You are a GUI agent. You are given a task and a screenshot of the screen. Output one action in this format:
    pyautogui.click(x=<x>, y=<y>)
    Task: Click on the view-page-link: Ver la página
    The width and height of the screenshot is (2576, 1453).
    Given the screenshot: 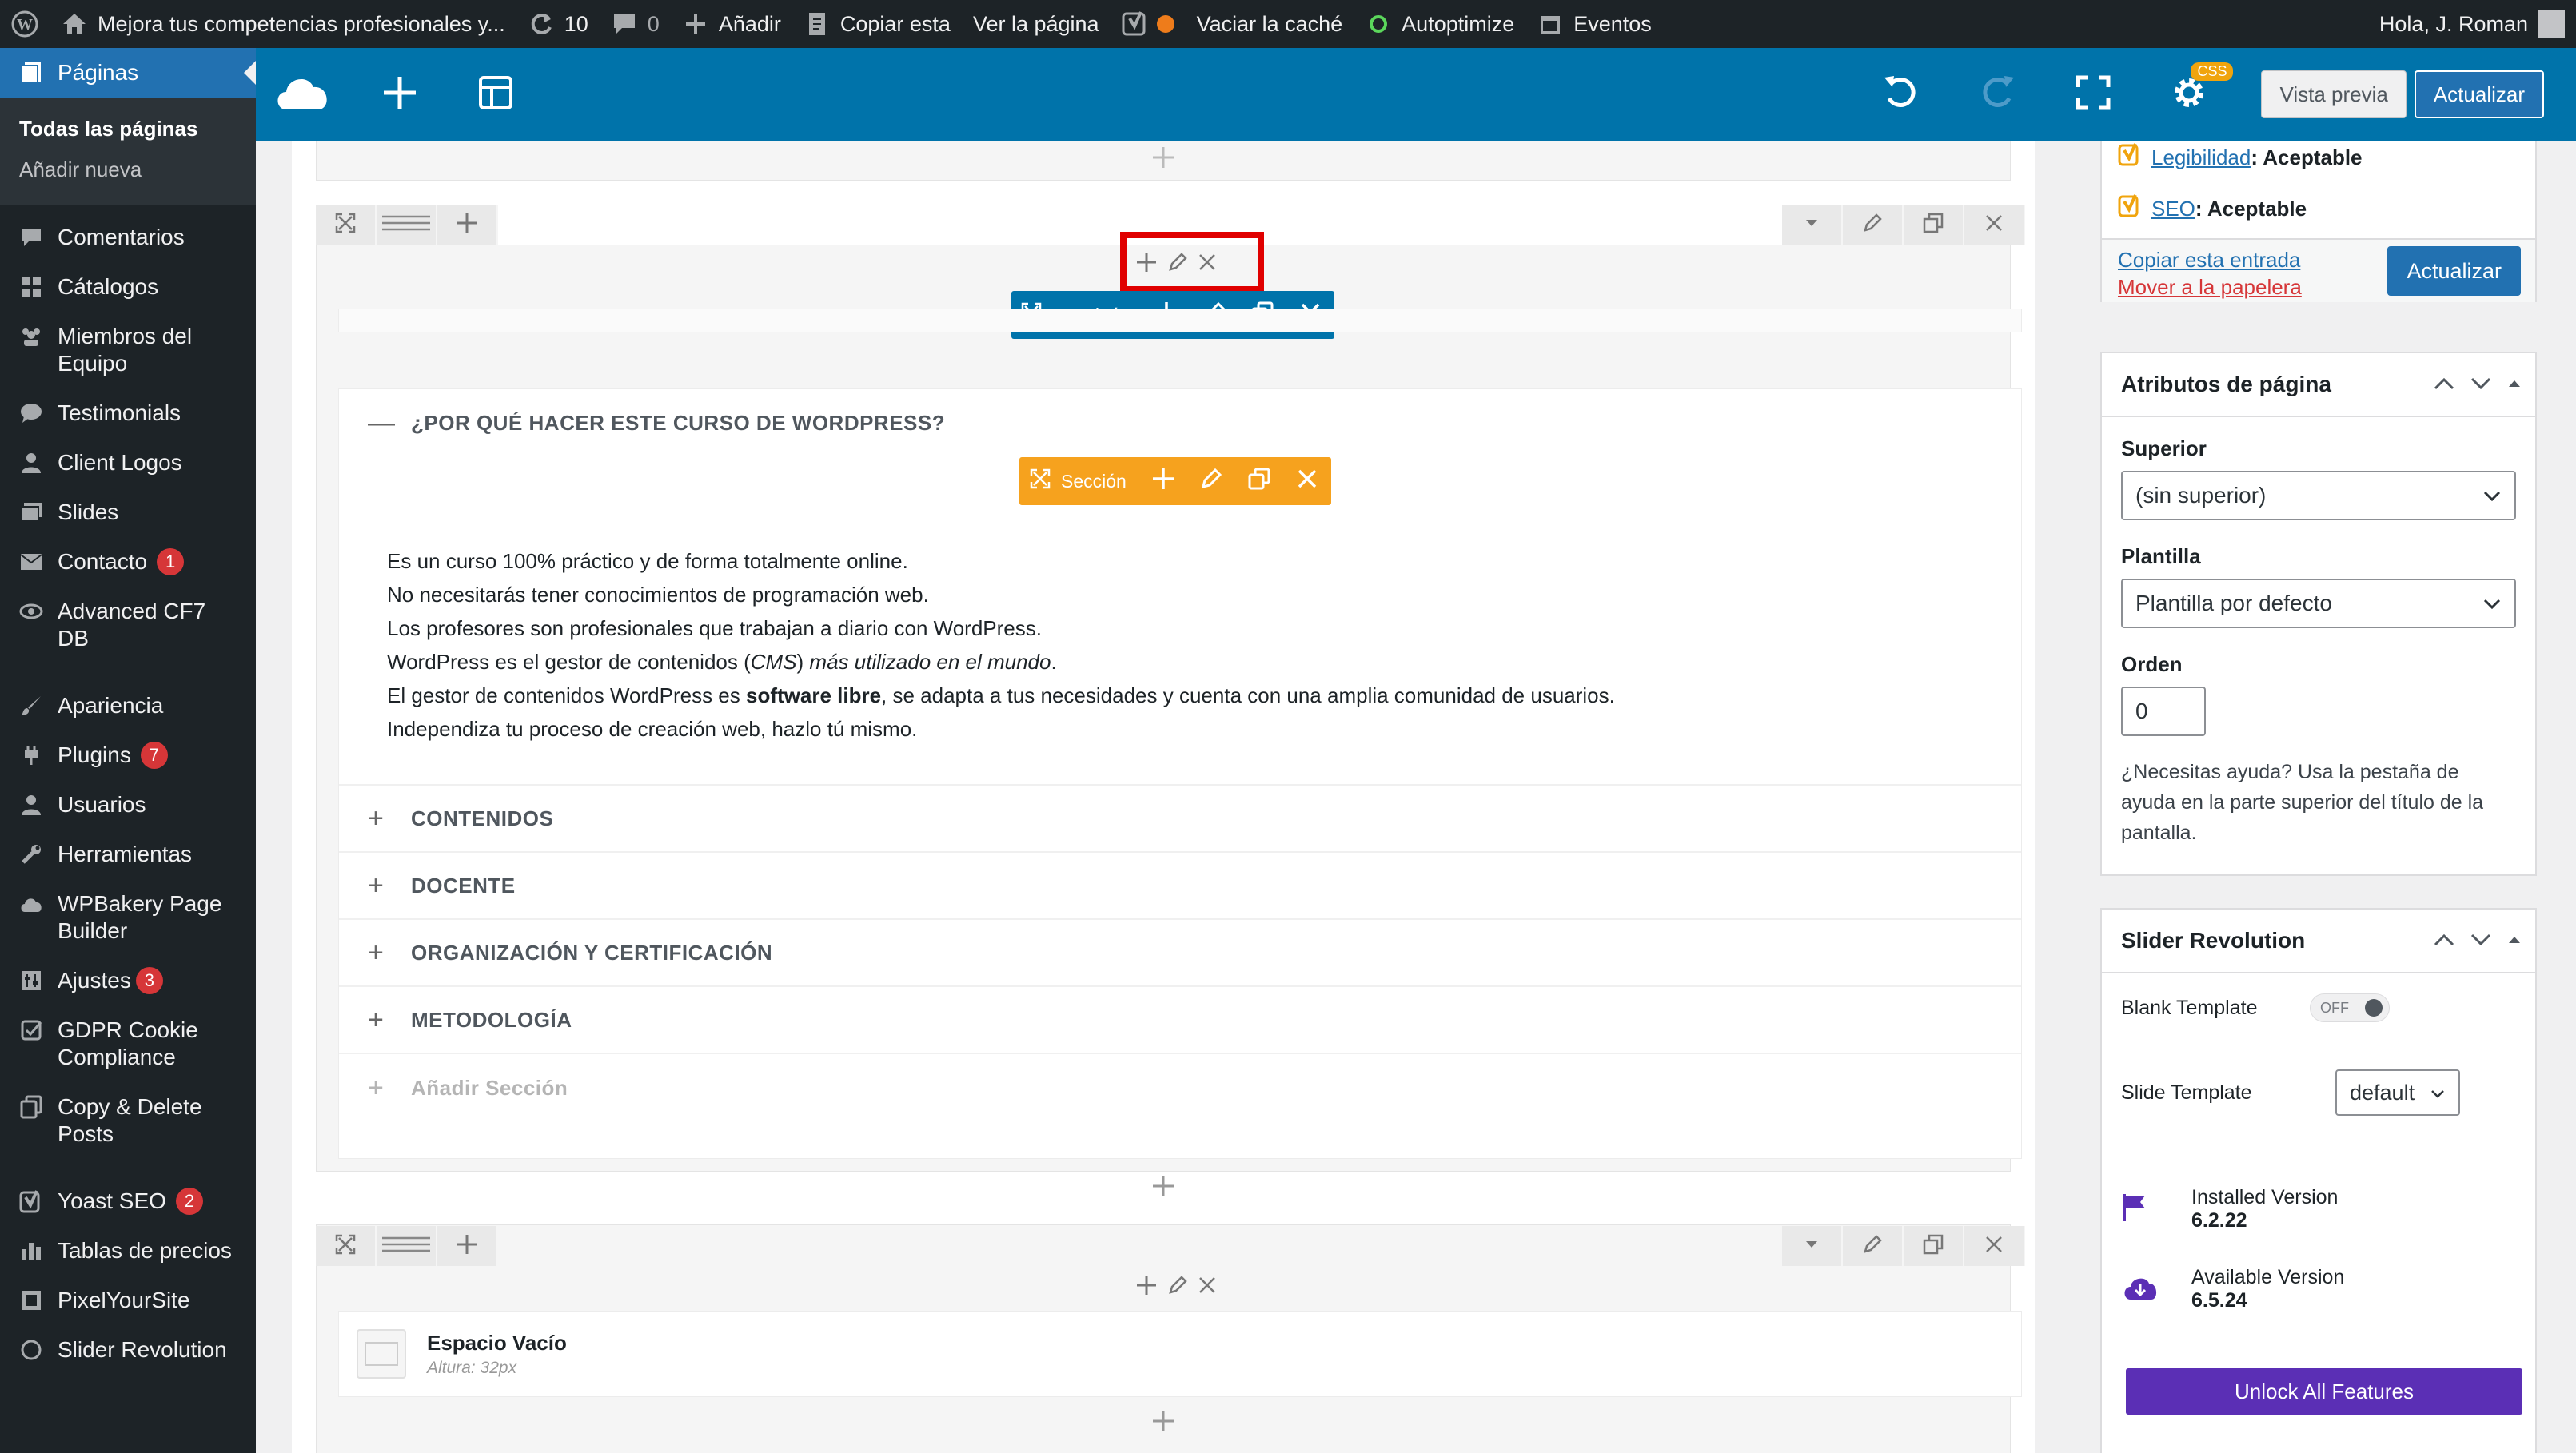 What is the action you would take?
    pyautogui.click(x=1036, y=24)
    